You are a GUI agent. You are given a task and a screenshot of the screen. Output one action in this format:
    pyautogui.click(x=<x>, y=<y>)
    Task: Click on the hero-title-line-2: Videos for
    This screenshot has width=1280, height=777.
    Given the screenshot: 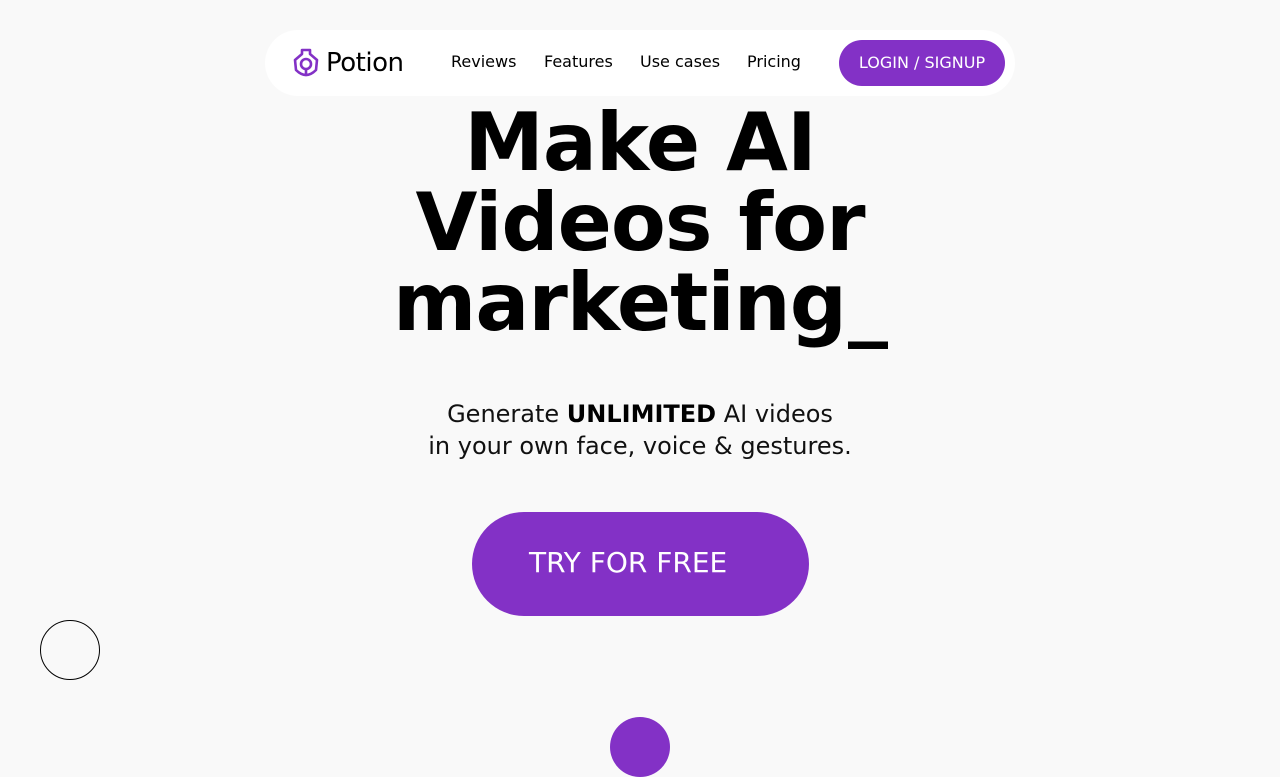 What is the action you would take?
    pyautogui.click(x=640, y=222)
    